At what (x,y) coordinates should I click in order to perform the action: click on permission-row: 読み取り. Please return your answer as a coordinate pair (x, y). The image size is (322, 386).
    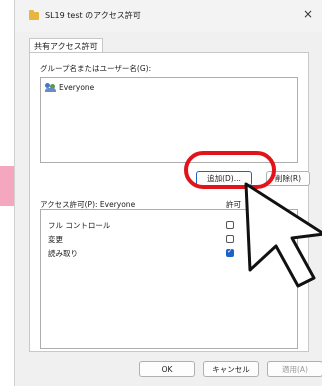
    Looking at the image, I should click on (169, 253).